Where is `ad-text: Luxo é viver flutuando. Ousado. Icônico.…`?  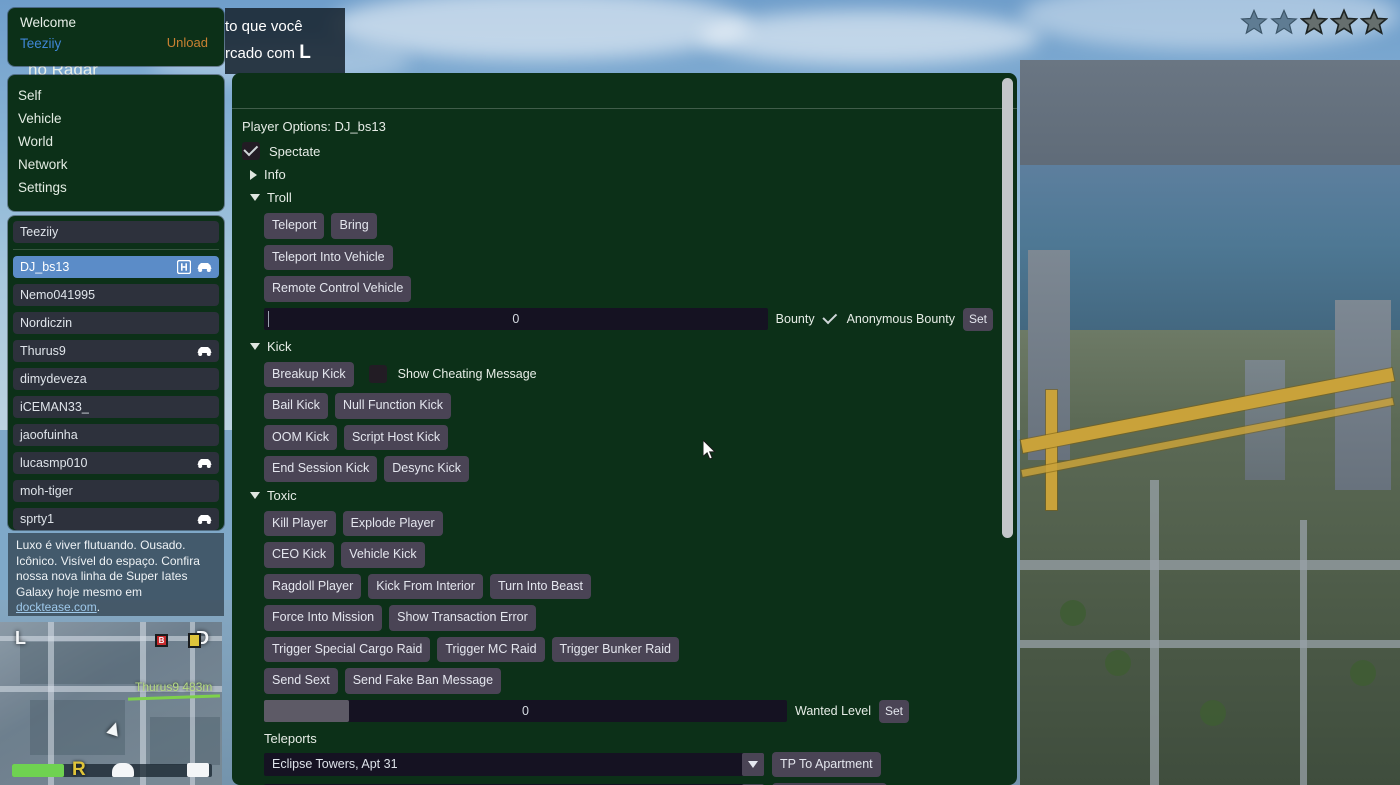 ad-text: Luxo é viver flutuando. Ousado. Icônico.… is located at coordinates (108, 568).